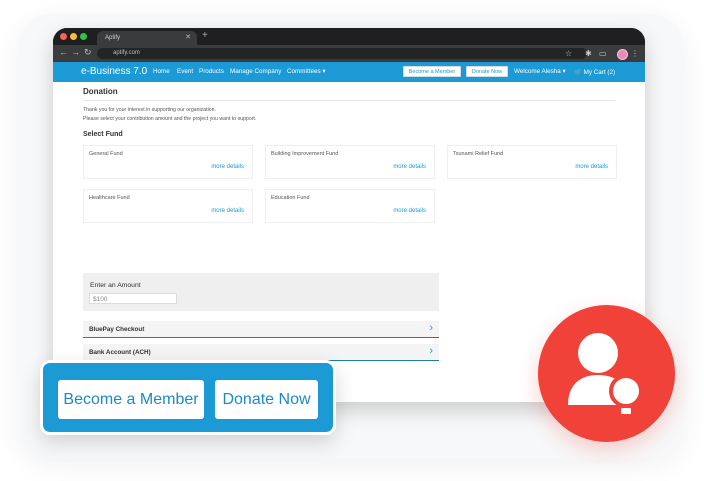 The image size is (704, 481). I want to click on profile-avatar, so click(622, 54).